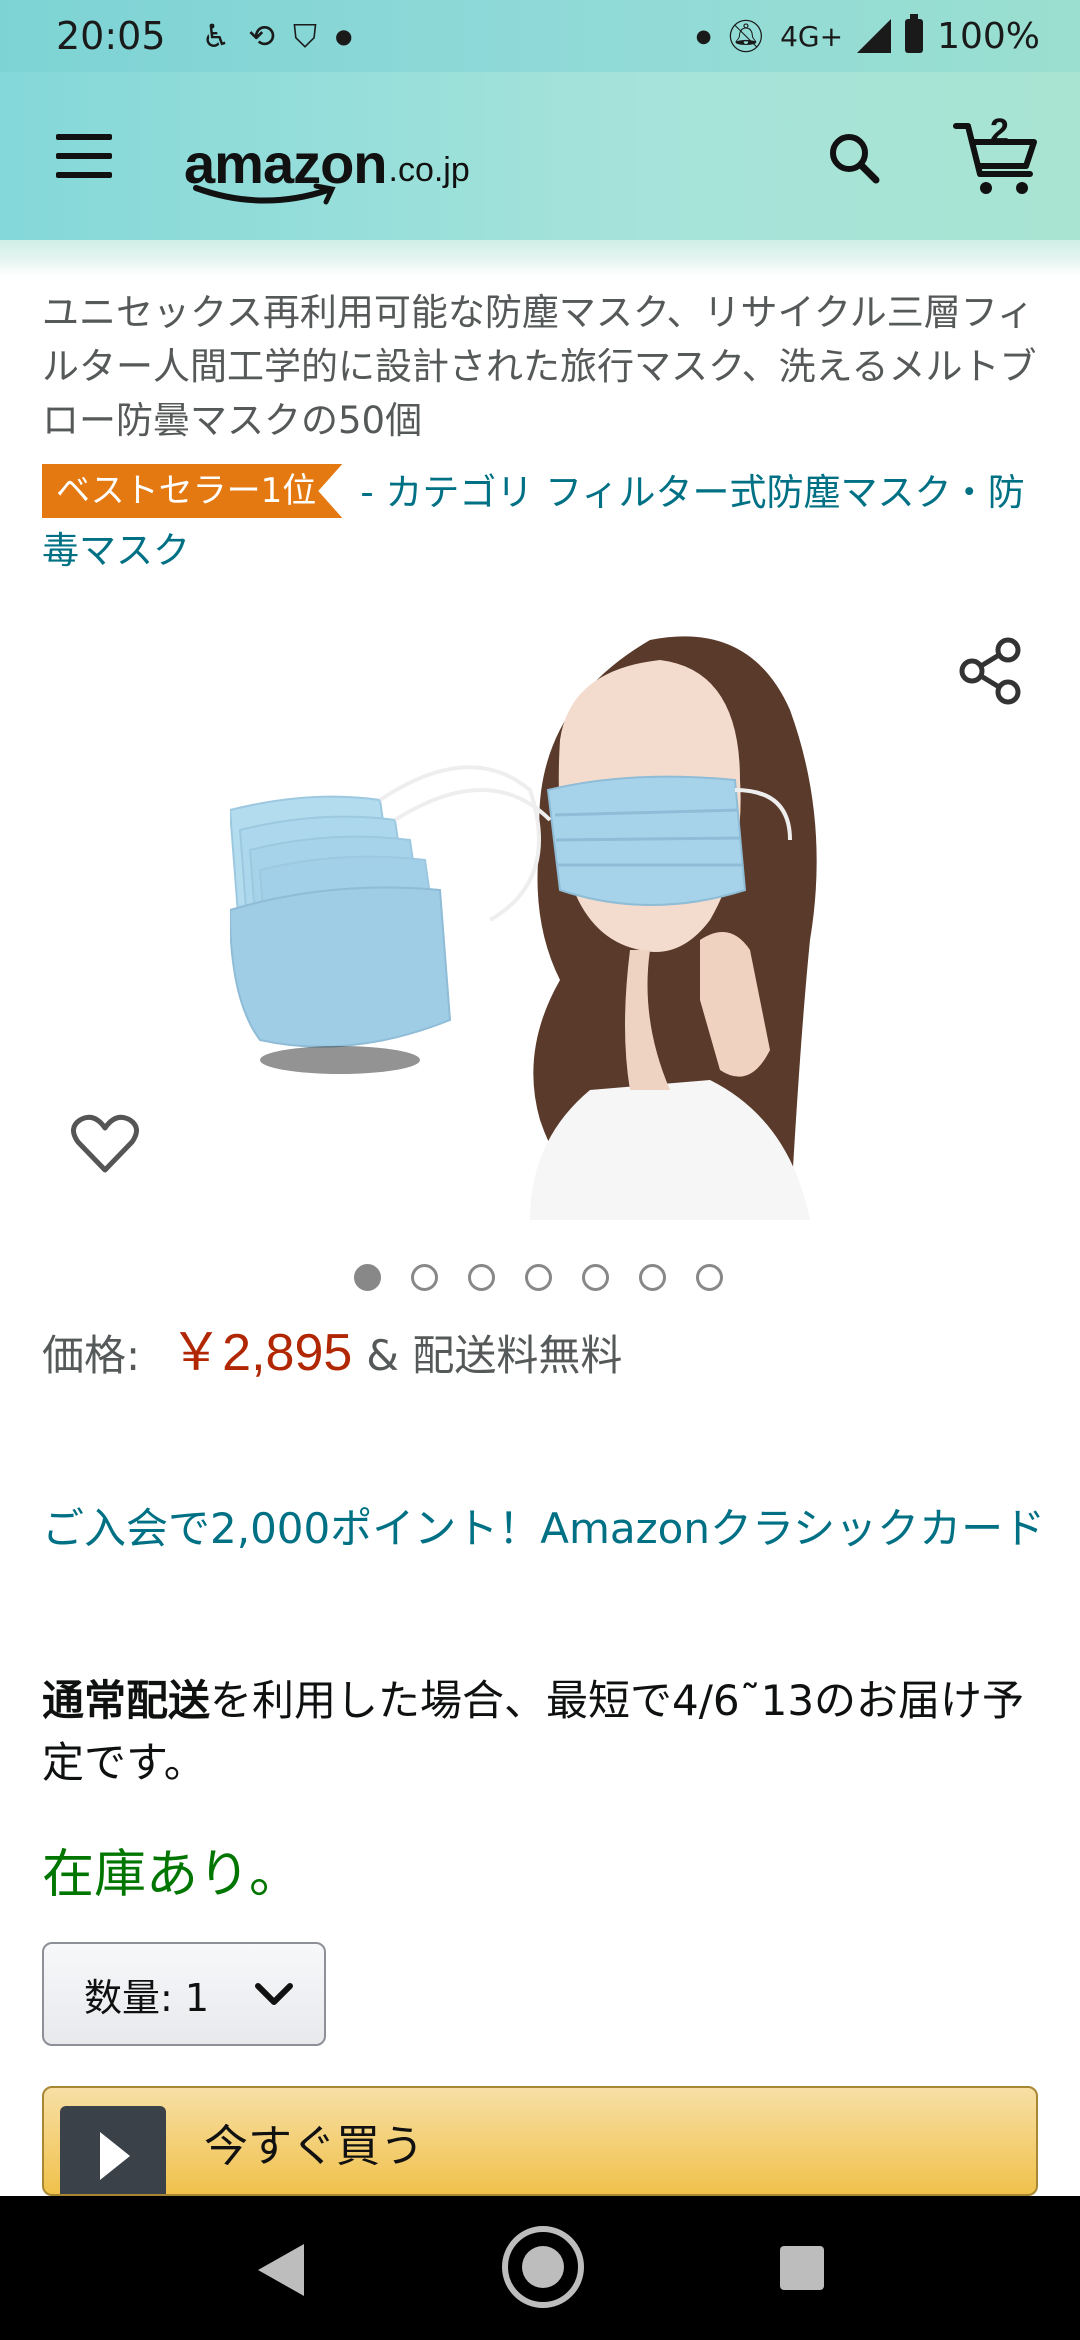 The height and width of the screenshot is (2340, 1080). What do you see at coordinates (746, 36) in the screenshot?
I see `bell-off-icon: 🔕︎` at bounding box center [746, 36].